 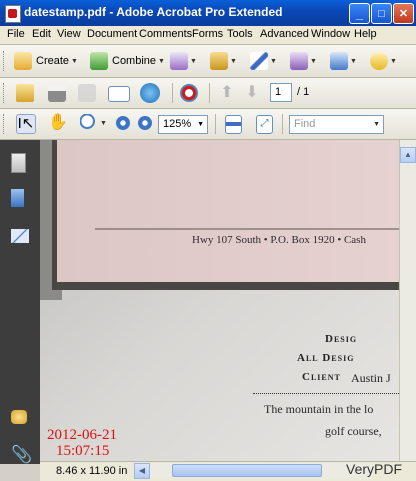 What do you see at coordinates (374, 469) in the screenshot?
I see `verypdf-watermark: VeryPDF` at bounding box center [374, 469].